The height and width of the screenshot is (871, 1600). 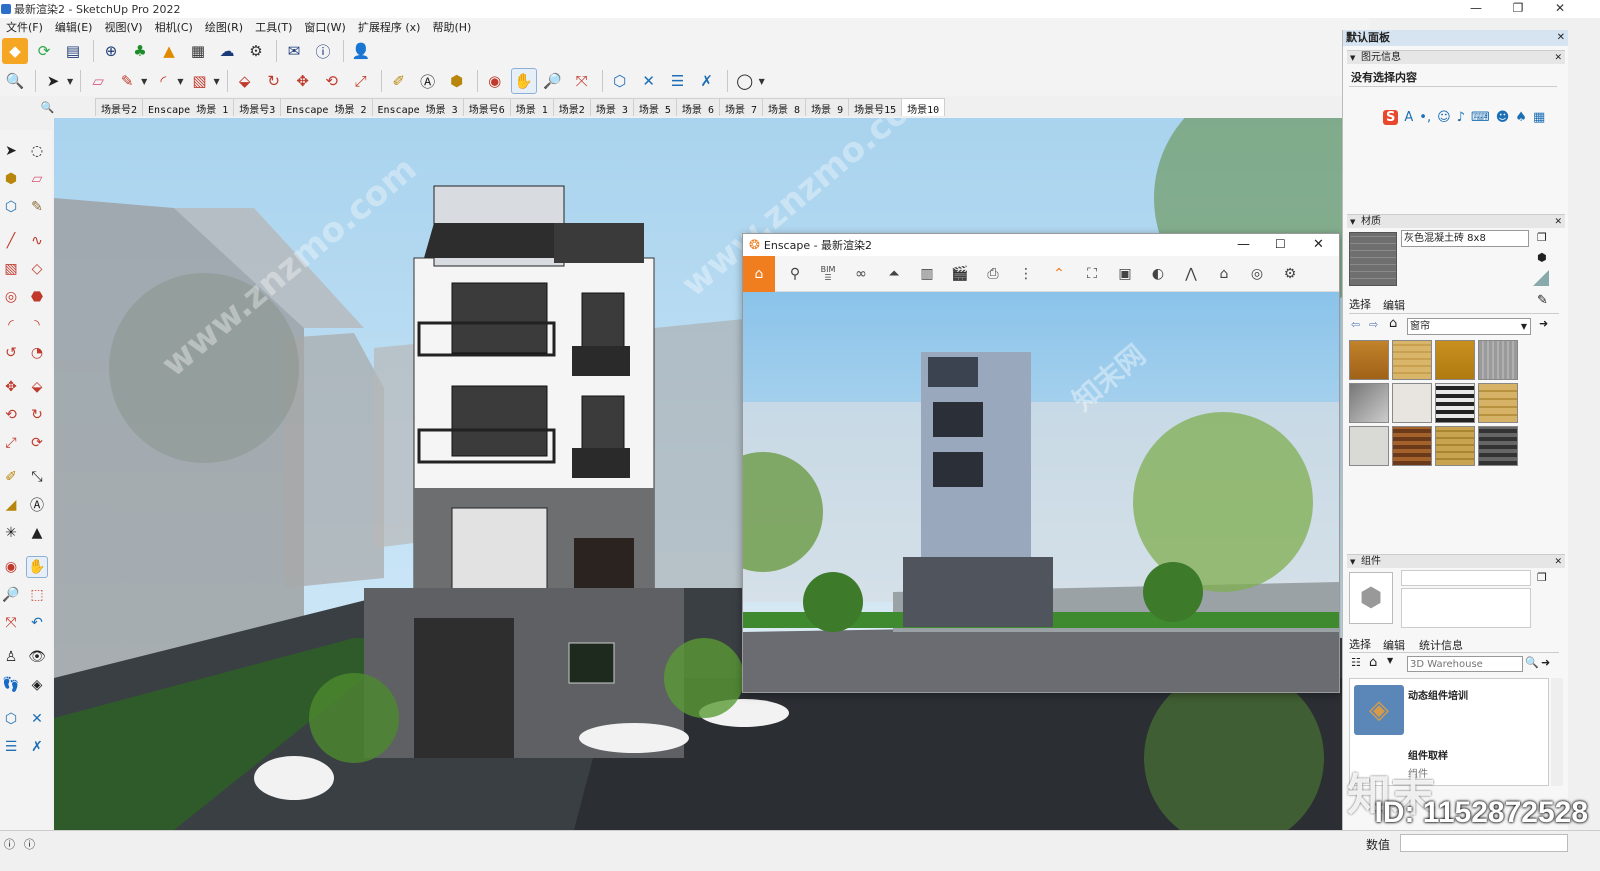 What do you see at coordinates (11, 595) in the screenshot?
I see `zoom-icon: 🔎` at bounding box center [11, 595].